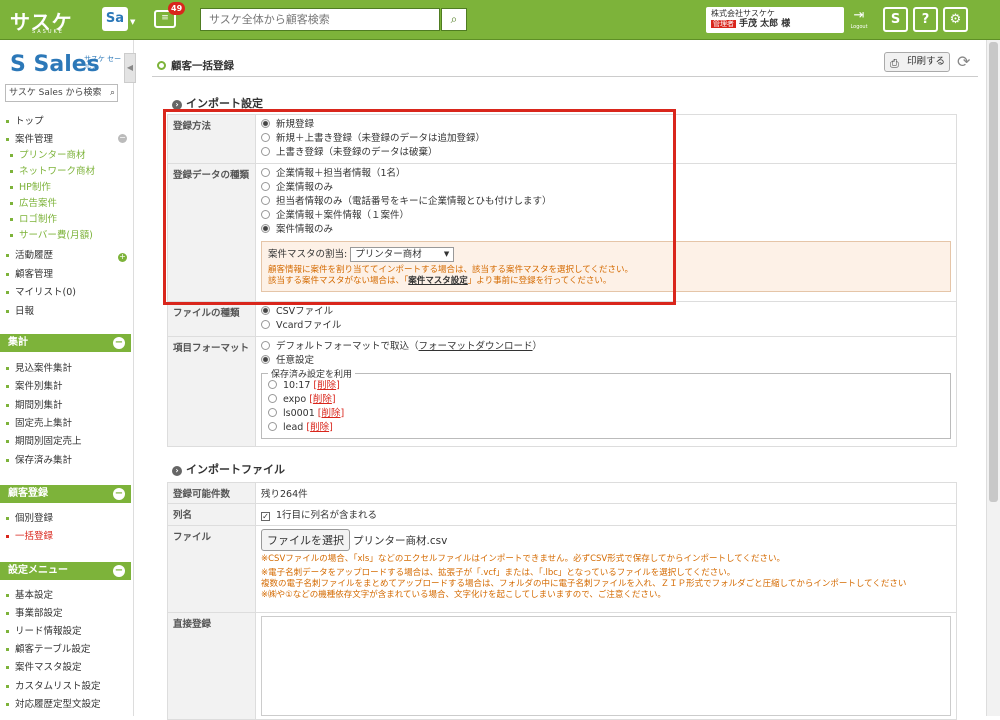  I want to click on sidebar-section-settings: 設定メニュー −, so click(65, 571).